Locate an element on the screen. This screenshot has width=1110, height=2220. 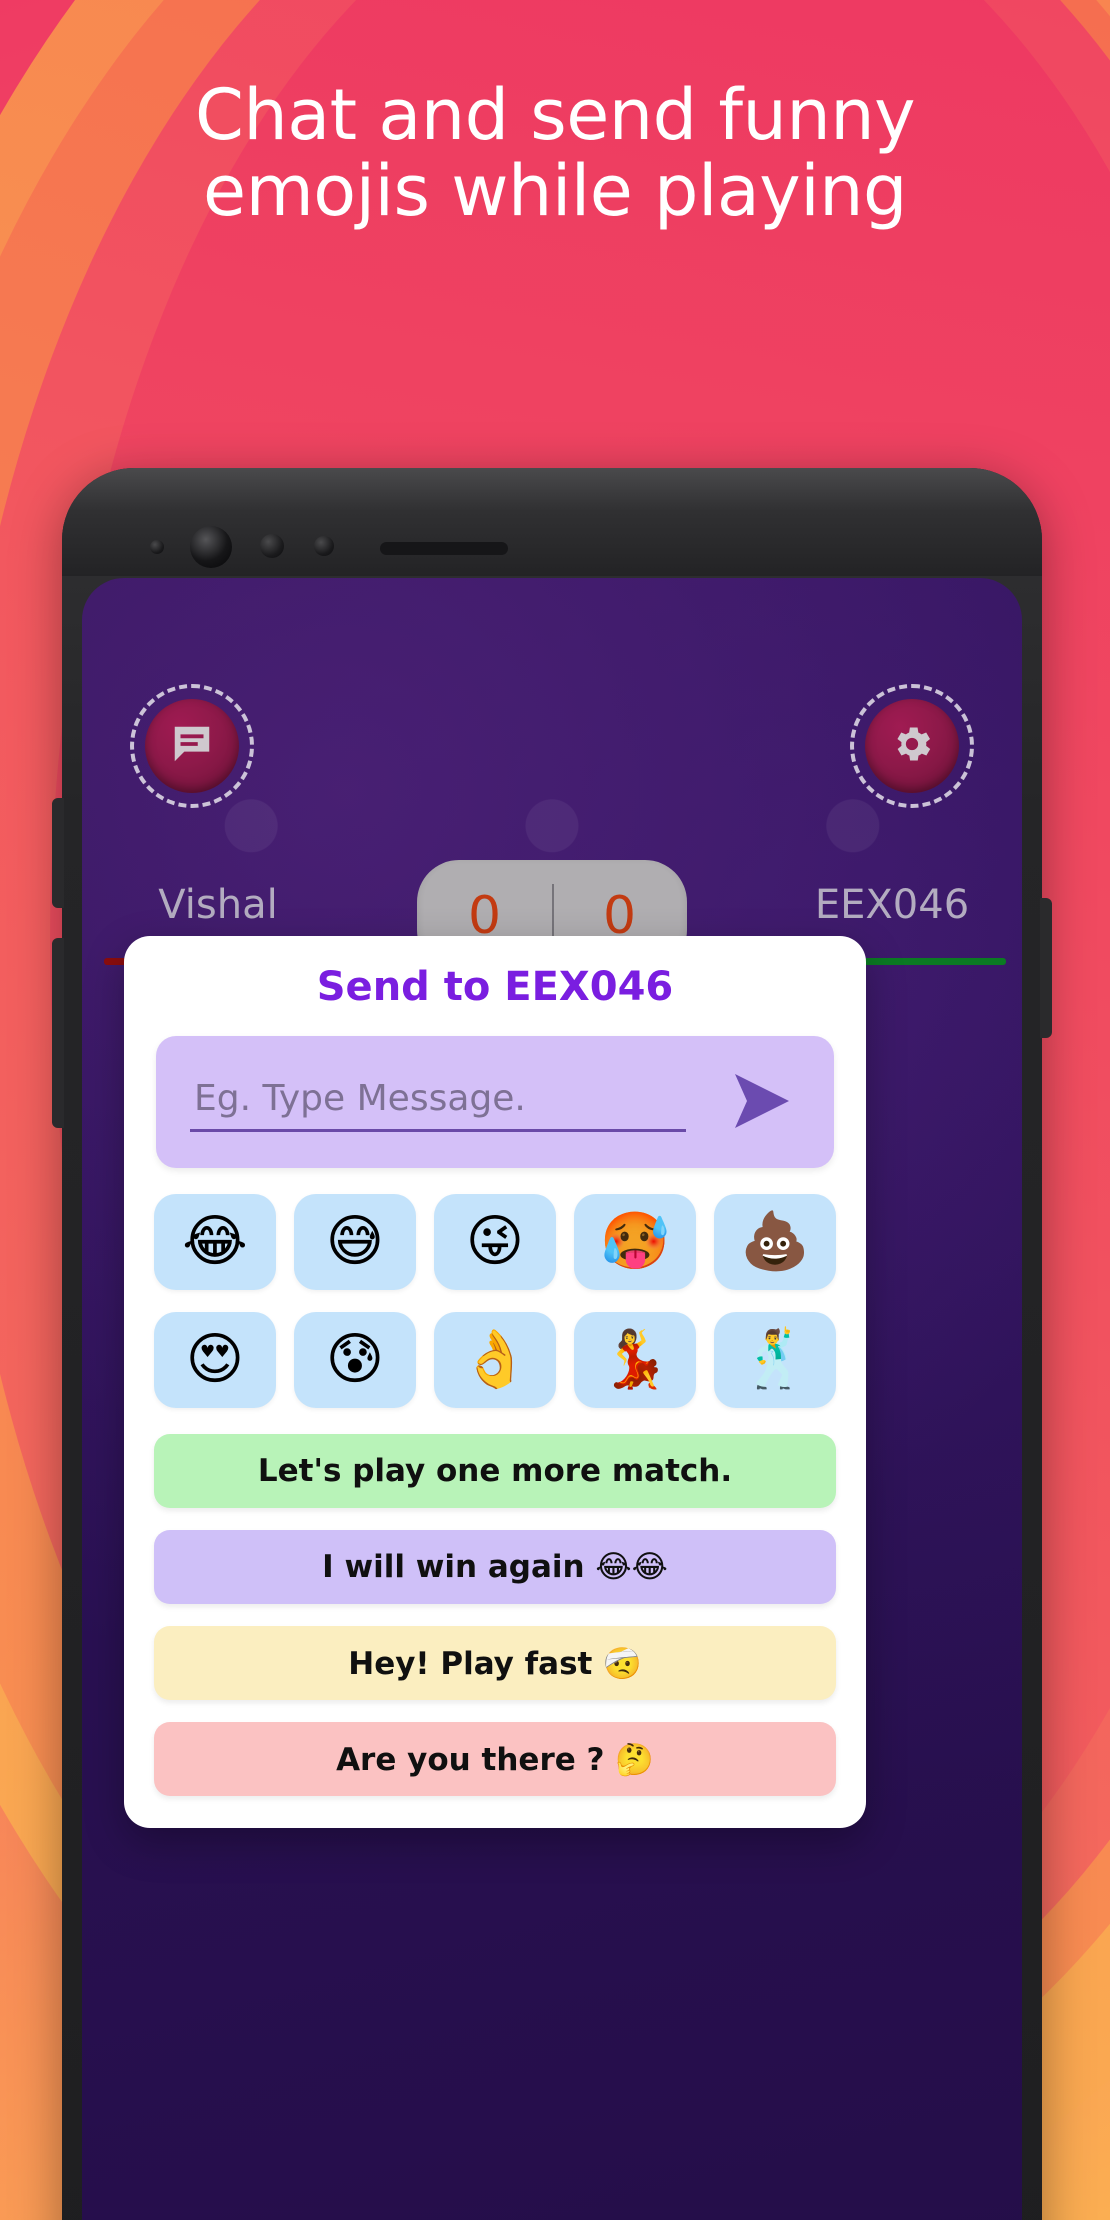
message-input-row is located at coordinates (495, 1102).